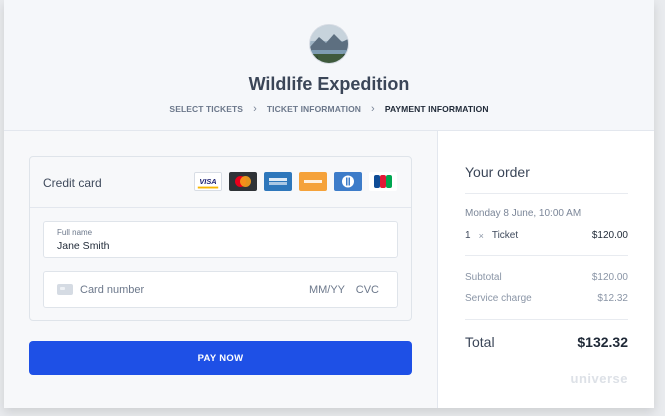 The image size is (665, 416). What do you see at coordinates (278, 181) in the screenshot?
I see `american-express-icon` at bounding box center [278, 181].